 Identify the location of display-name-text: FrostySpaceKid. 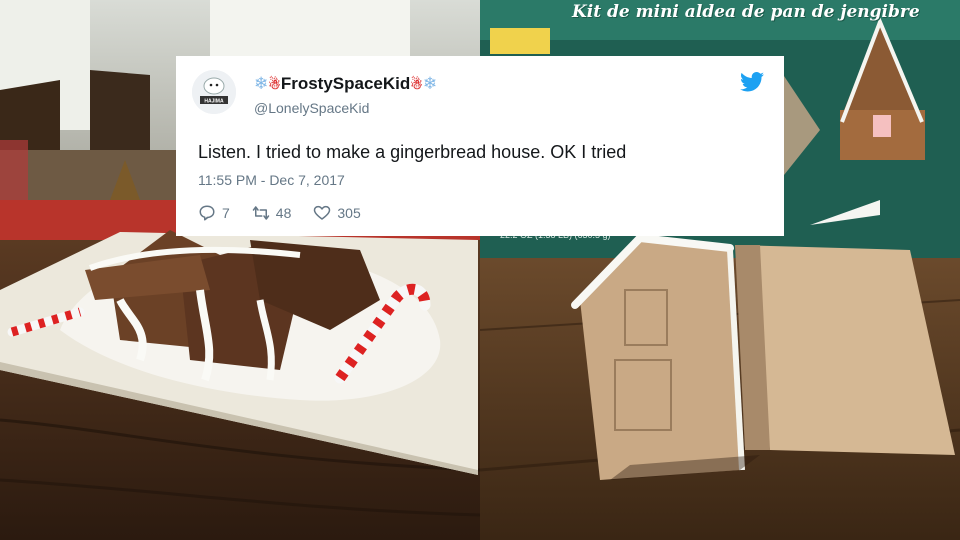
(345, 83).